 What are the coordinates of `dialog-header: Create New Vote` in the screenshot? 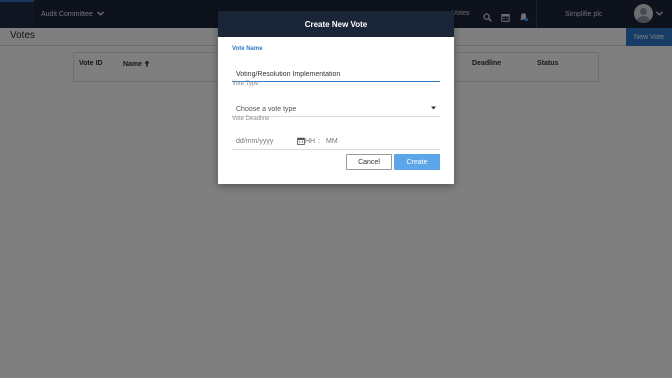 It's located at (336, 24).